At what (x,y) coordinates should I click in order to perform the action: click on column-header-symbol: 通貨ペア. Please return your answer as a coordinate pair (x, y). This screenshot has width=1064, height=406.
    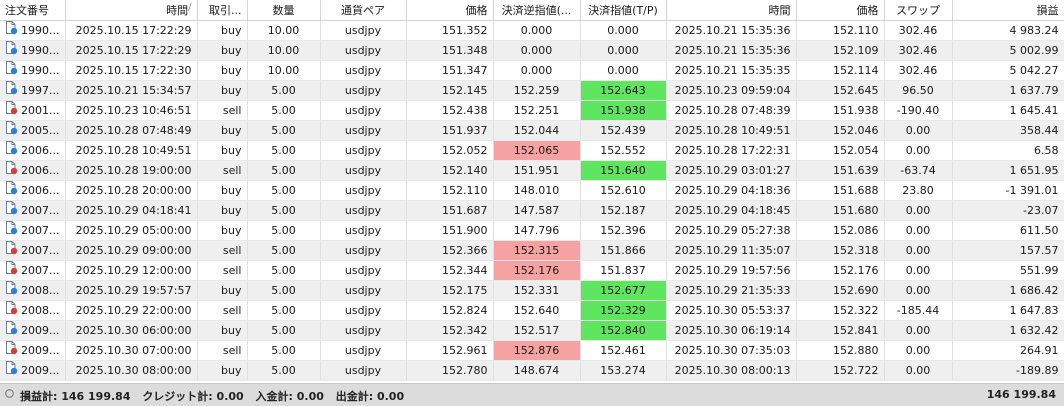
    Looking at the image, I should click on (363, 10).